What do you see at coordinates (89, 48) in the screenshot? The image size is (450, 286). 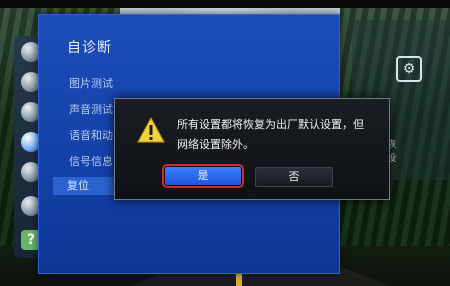 I see `panel-title: 自诊断` at bounding box center [89, 48].